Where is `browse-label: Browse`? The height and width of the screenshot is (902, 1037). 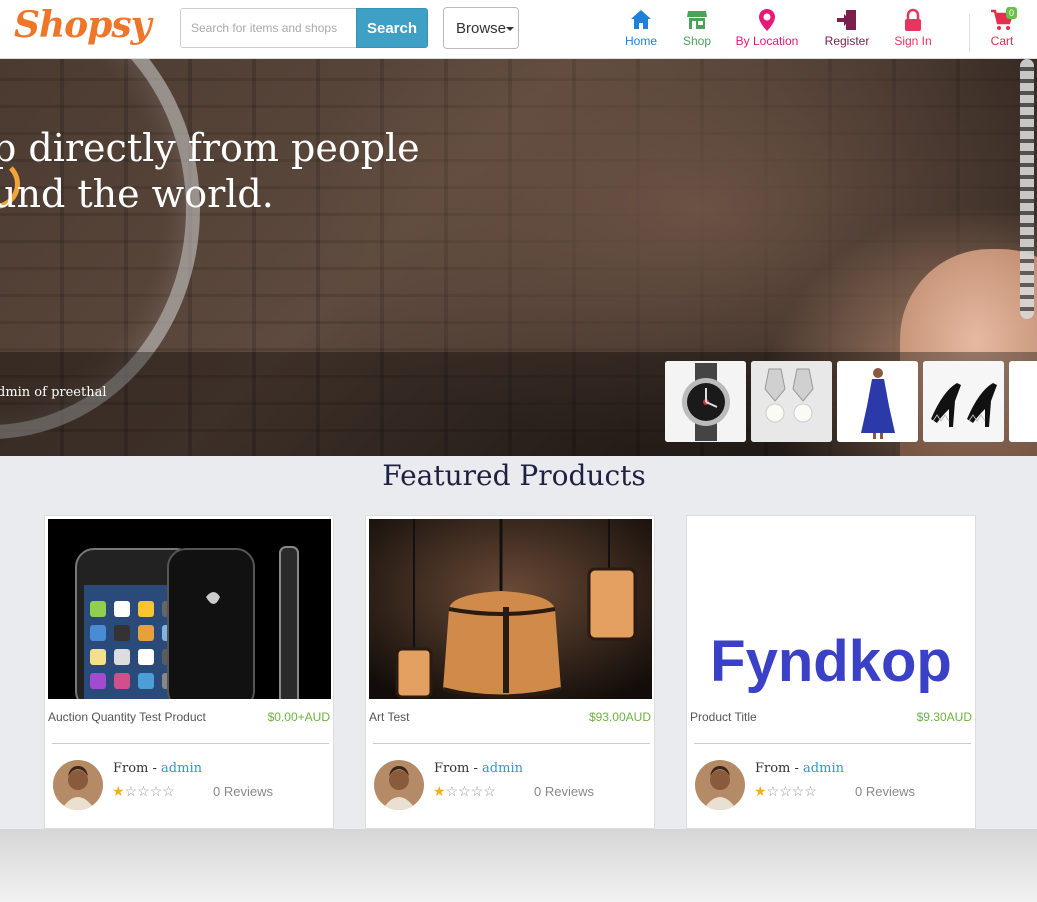
browse-label: Browse is located at coordinates (481, 28).